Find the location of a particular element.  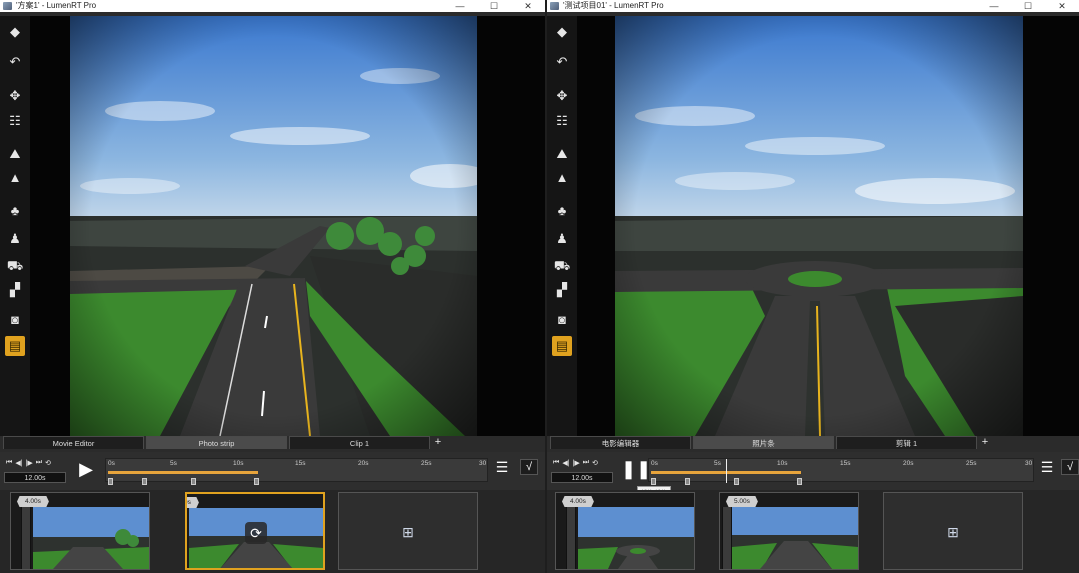

tab-photo-strip: 照片条 is located at coordinates (763, 442).